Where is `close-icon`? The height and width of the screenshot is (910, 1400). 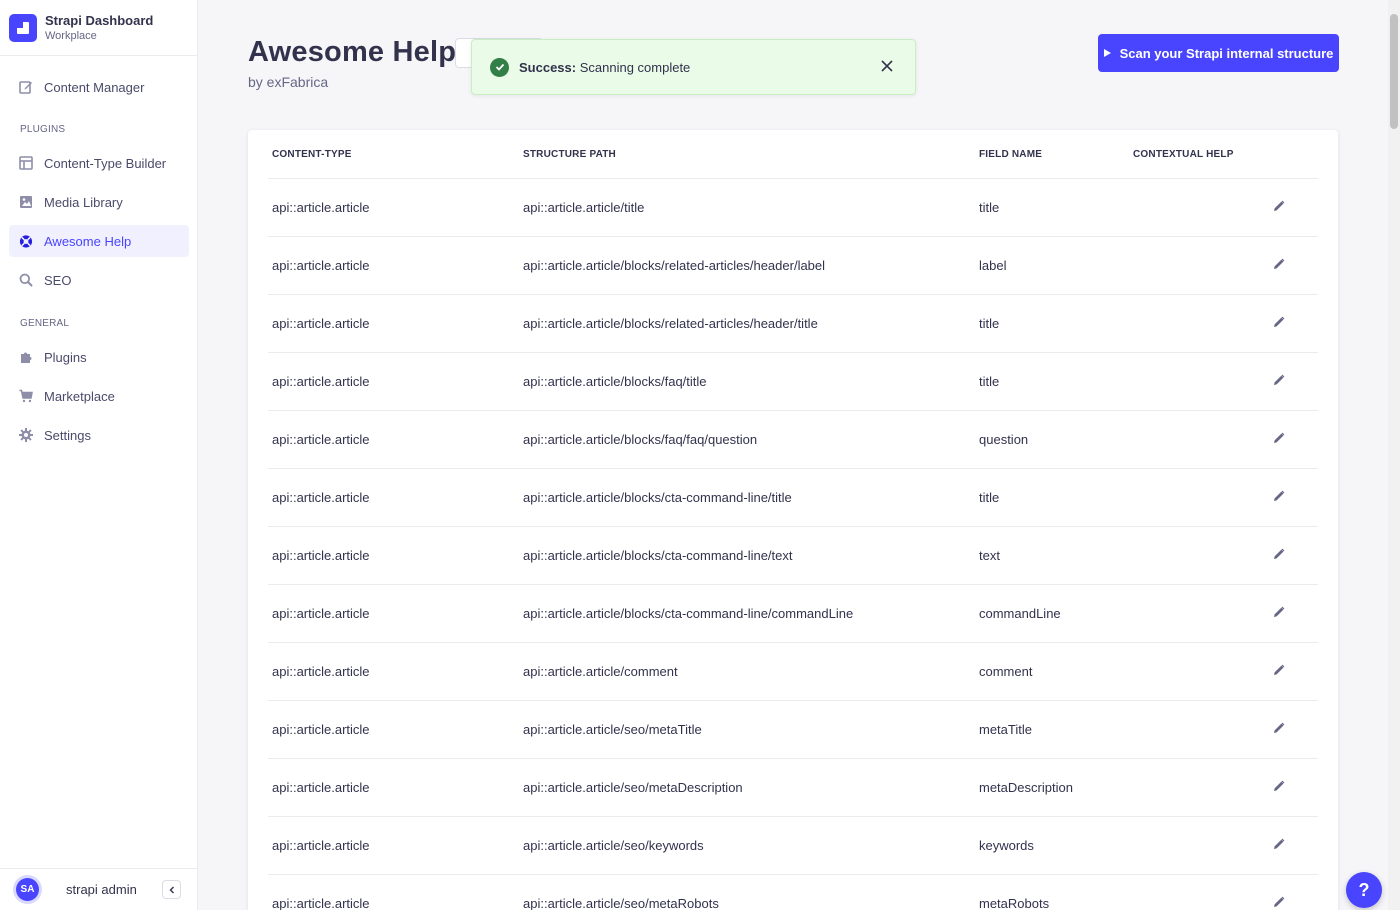 close-icon is located at coordinates (887, 66).